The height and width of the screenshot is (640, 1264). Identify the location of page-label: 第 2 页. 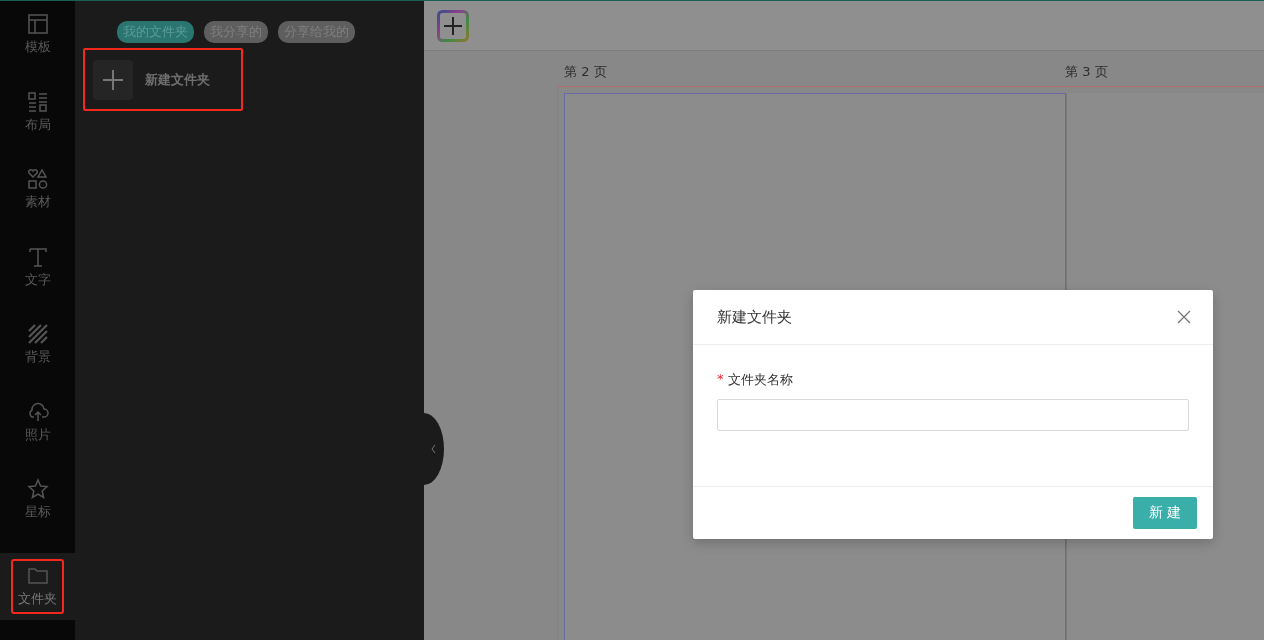
(586, 72).